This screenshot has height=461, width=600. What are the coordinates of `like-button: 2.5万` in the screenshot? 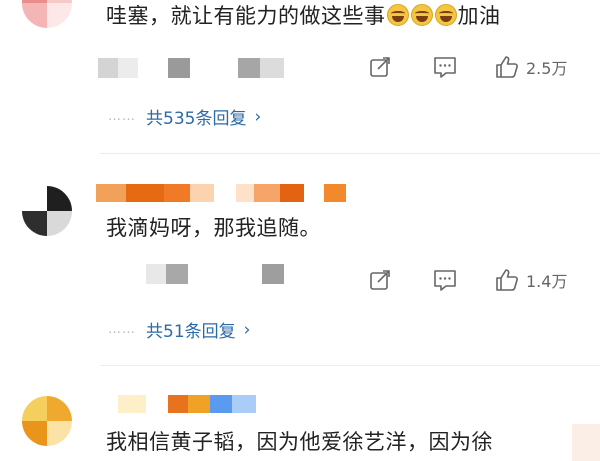 It's located at (530, 67).